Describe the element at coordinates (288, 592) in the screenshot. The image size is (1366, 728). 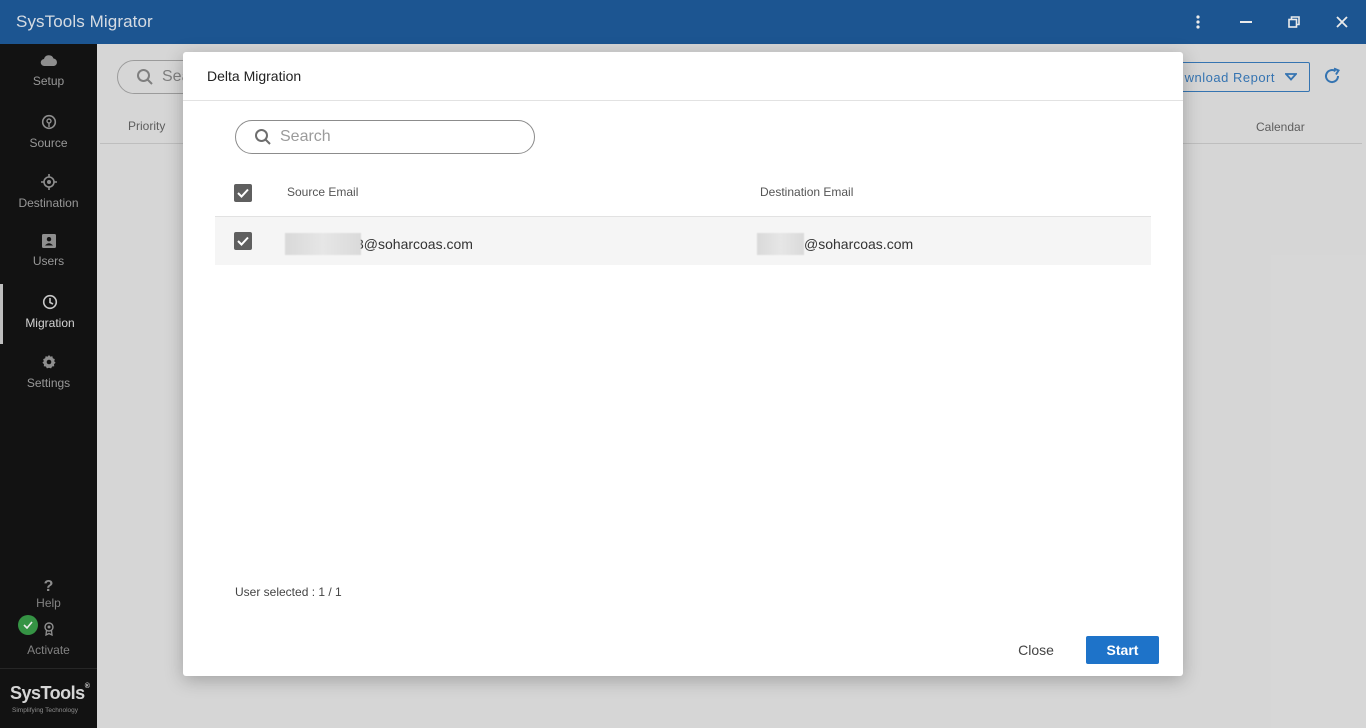
I see `user-selected-count: User selected : 1 / 1` at that location.